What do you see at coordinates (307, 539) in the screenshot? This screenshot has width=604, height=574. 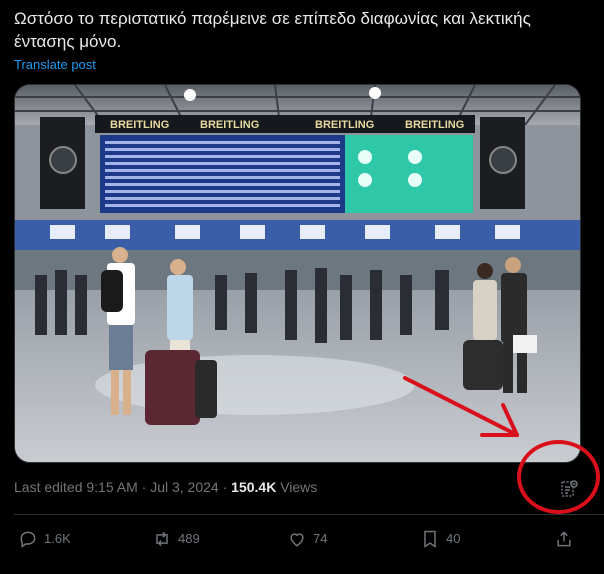 I see `like-button: 74` at bounding box center [307, 539].